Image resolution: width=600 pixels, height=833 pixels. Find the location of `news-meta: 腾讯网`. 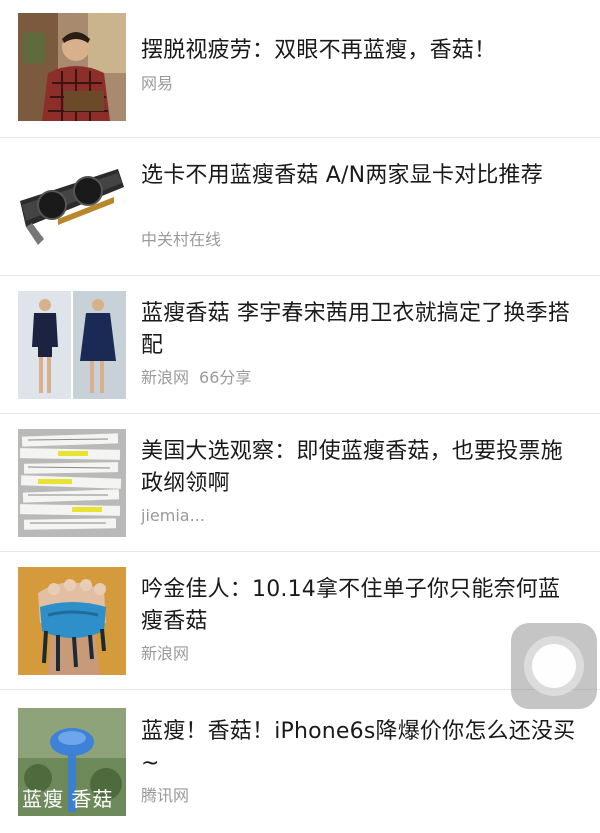

news-meta: 腾讯网 is located at coordinates (165, 796).